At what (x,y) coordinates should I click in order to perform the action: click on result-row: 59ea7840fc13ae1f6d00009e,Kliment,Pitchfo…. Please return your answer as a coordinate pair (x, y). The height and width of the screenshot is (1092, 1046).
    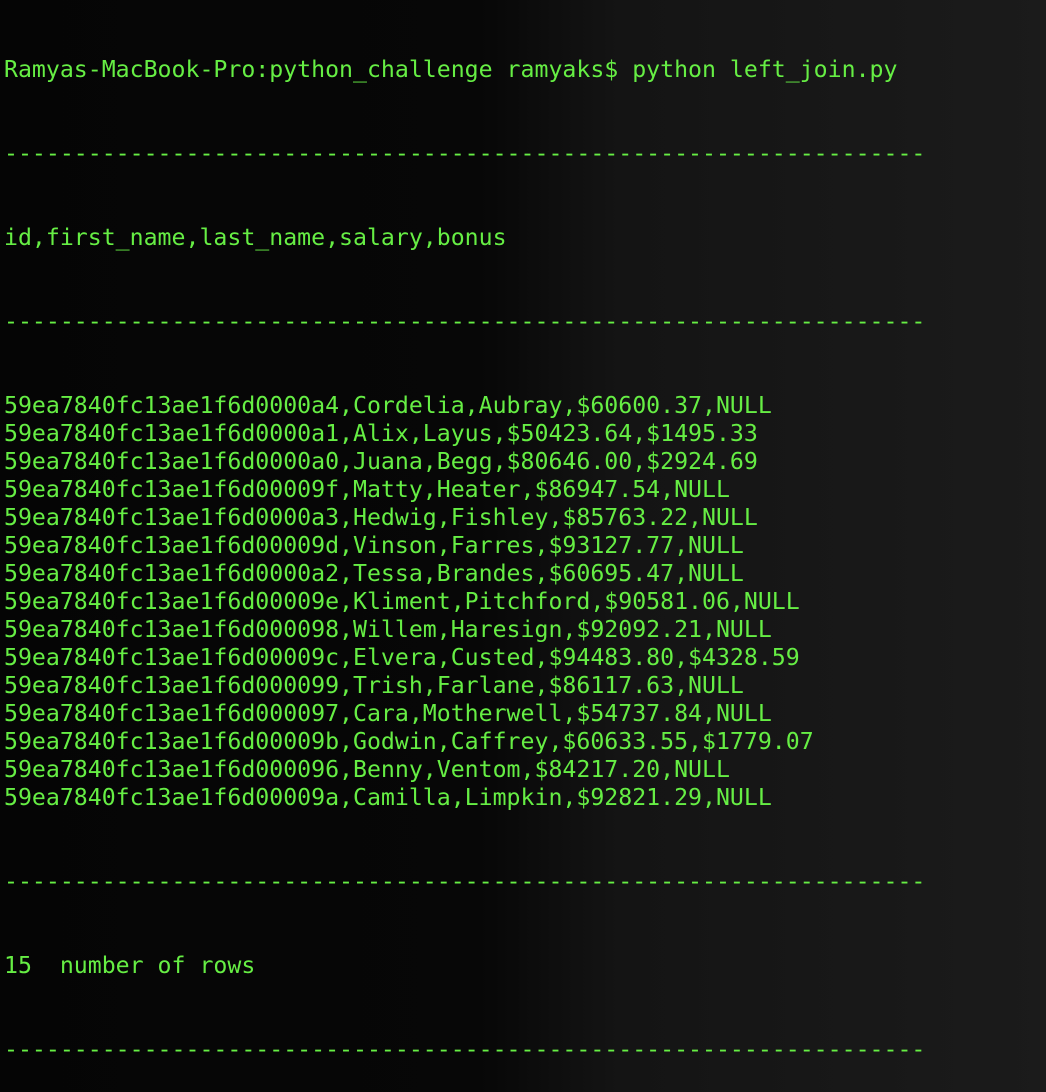
    Looking at the image, I should click on (402, 601).